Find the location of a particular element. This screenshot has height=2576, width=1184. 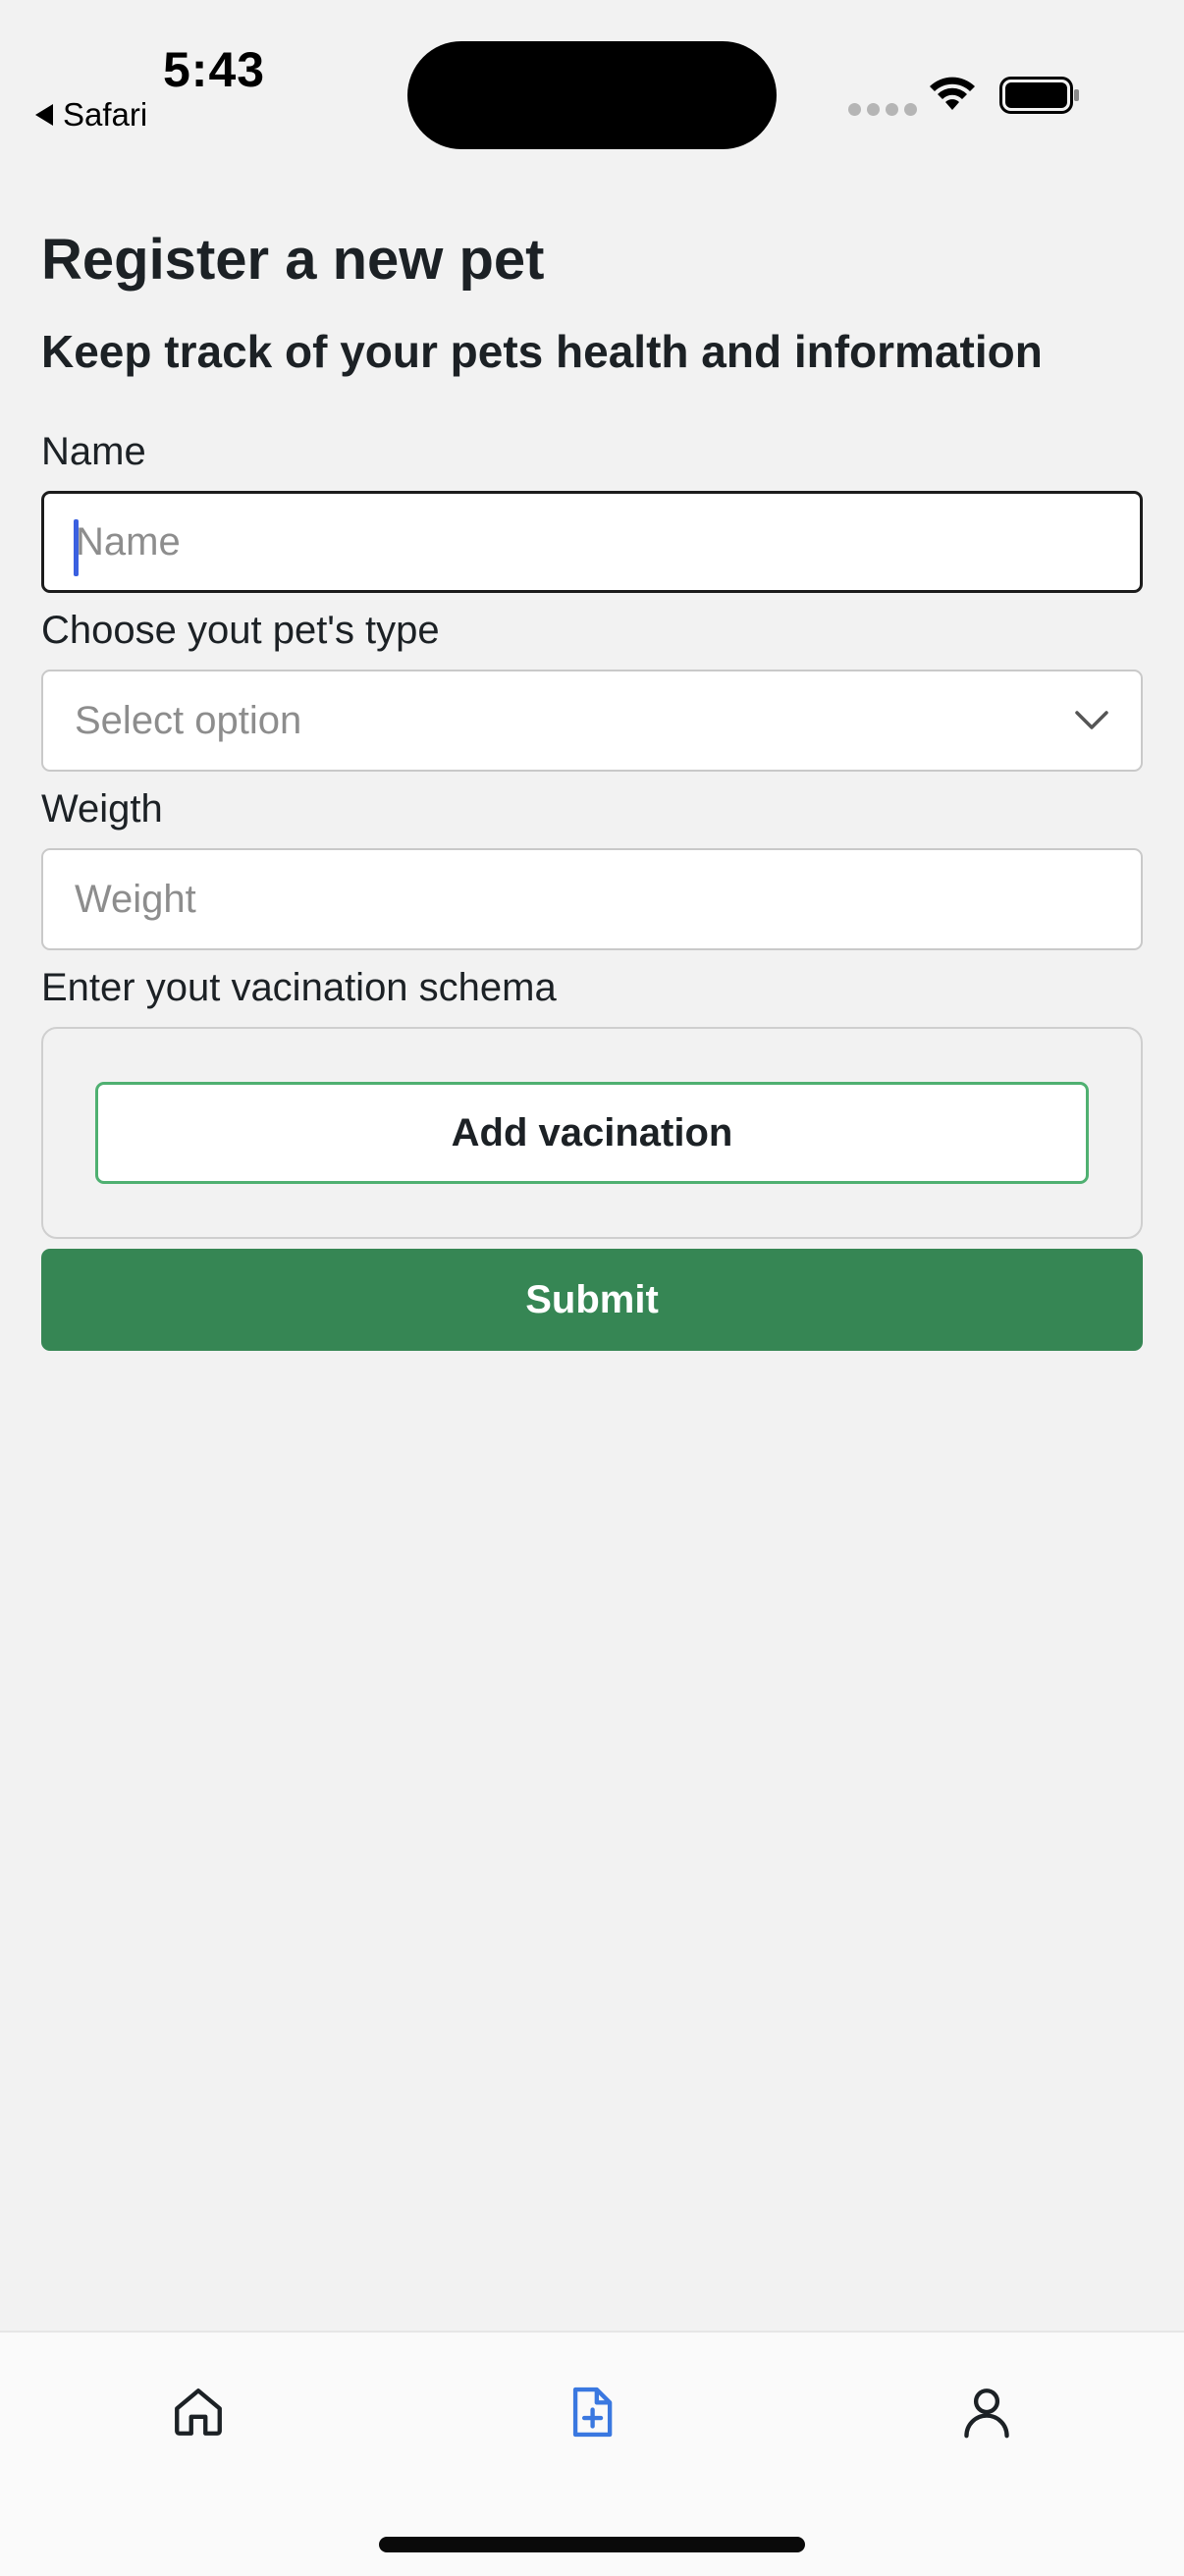

status-bar: 5:43 Safari is located at coordinates (592, 74).